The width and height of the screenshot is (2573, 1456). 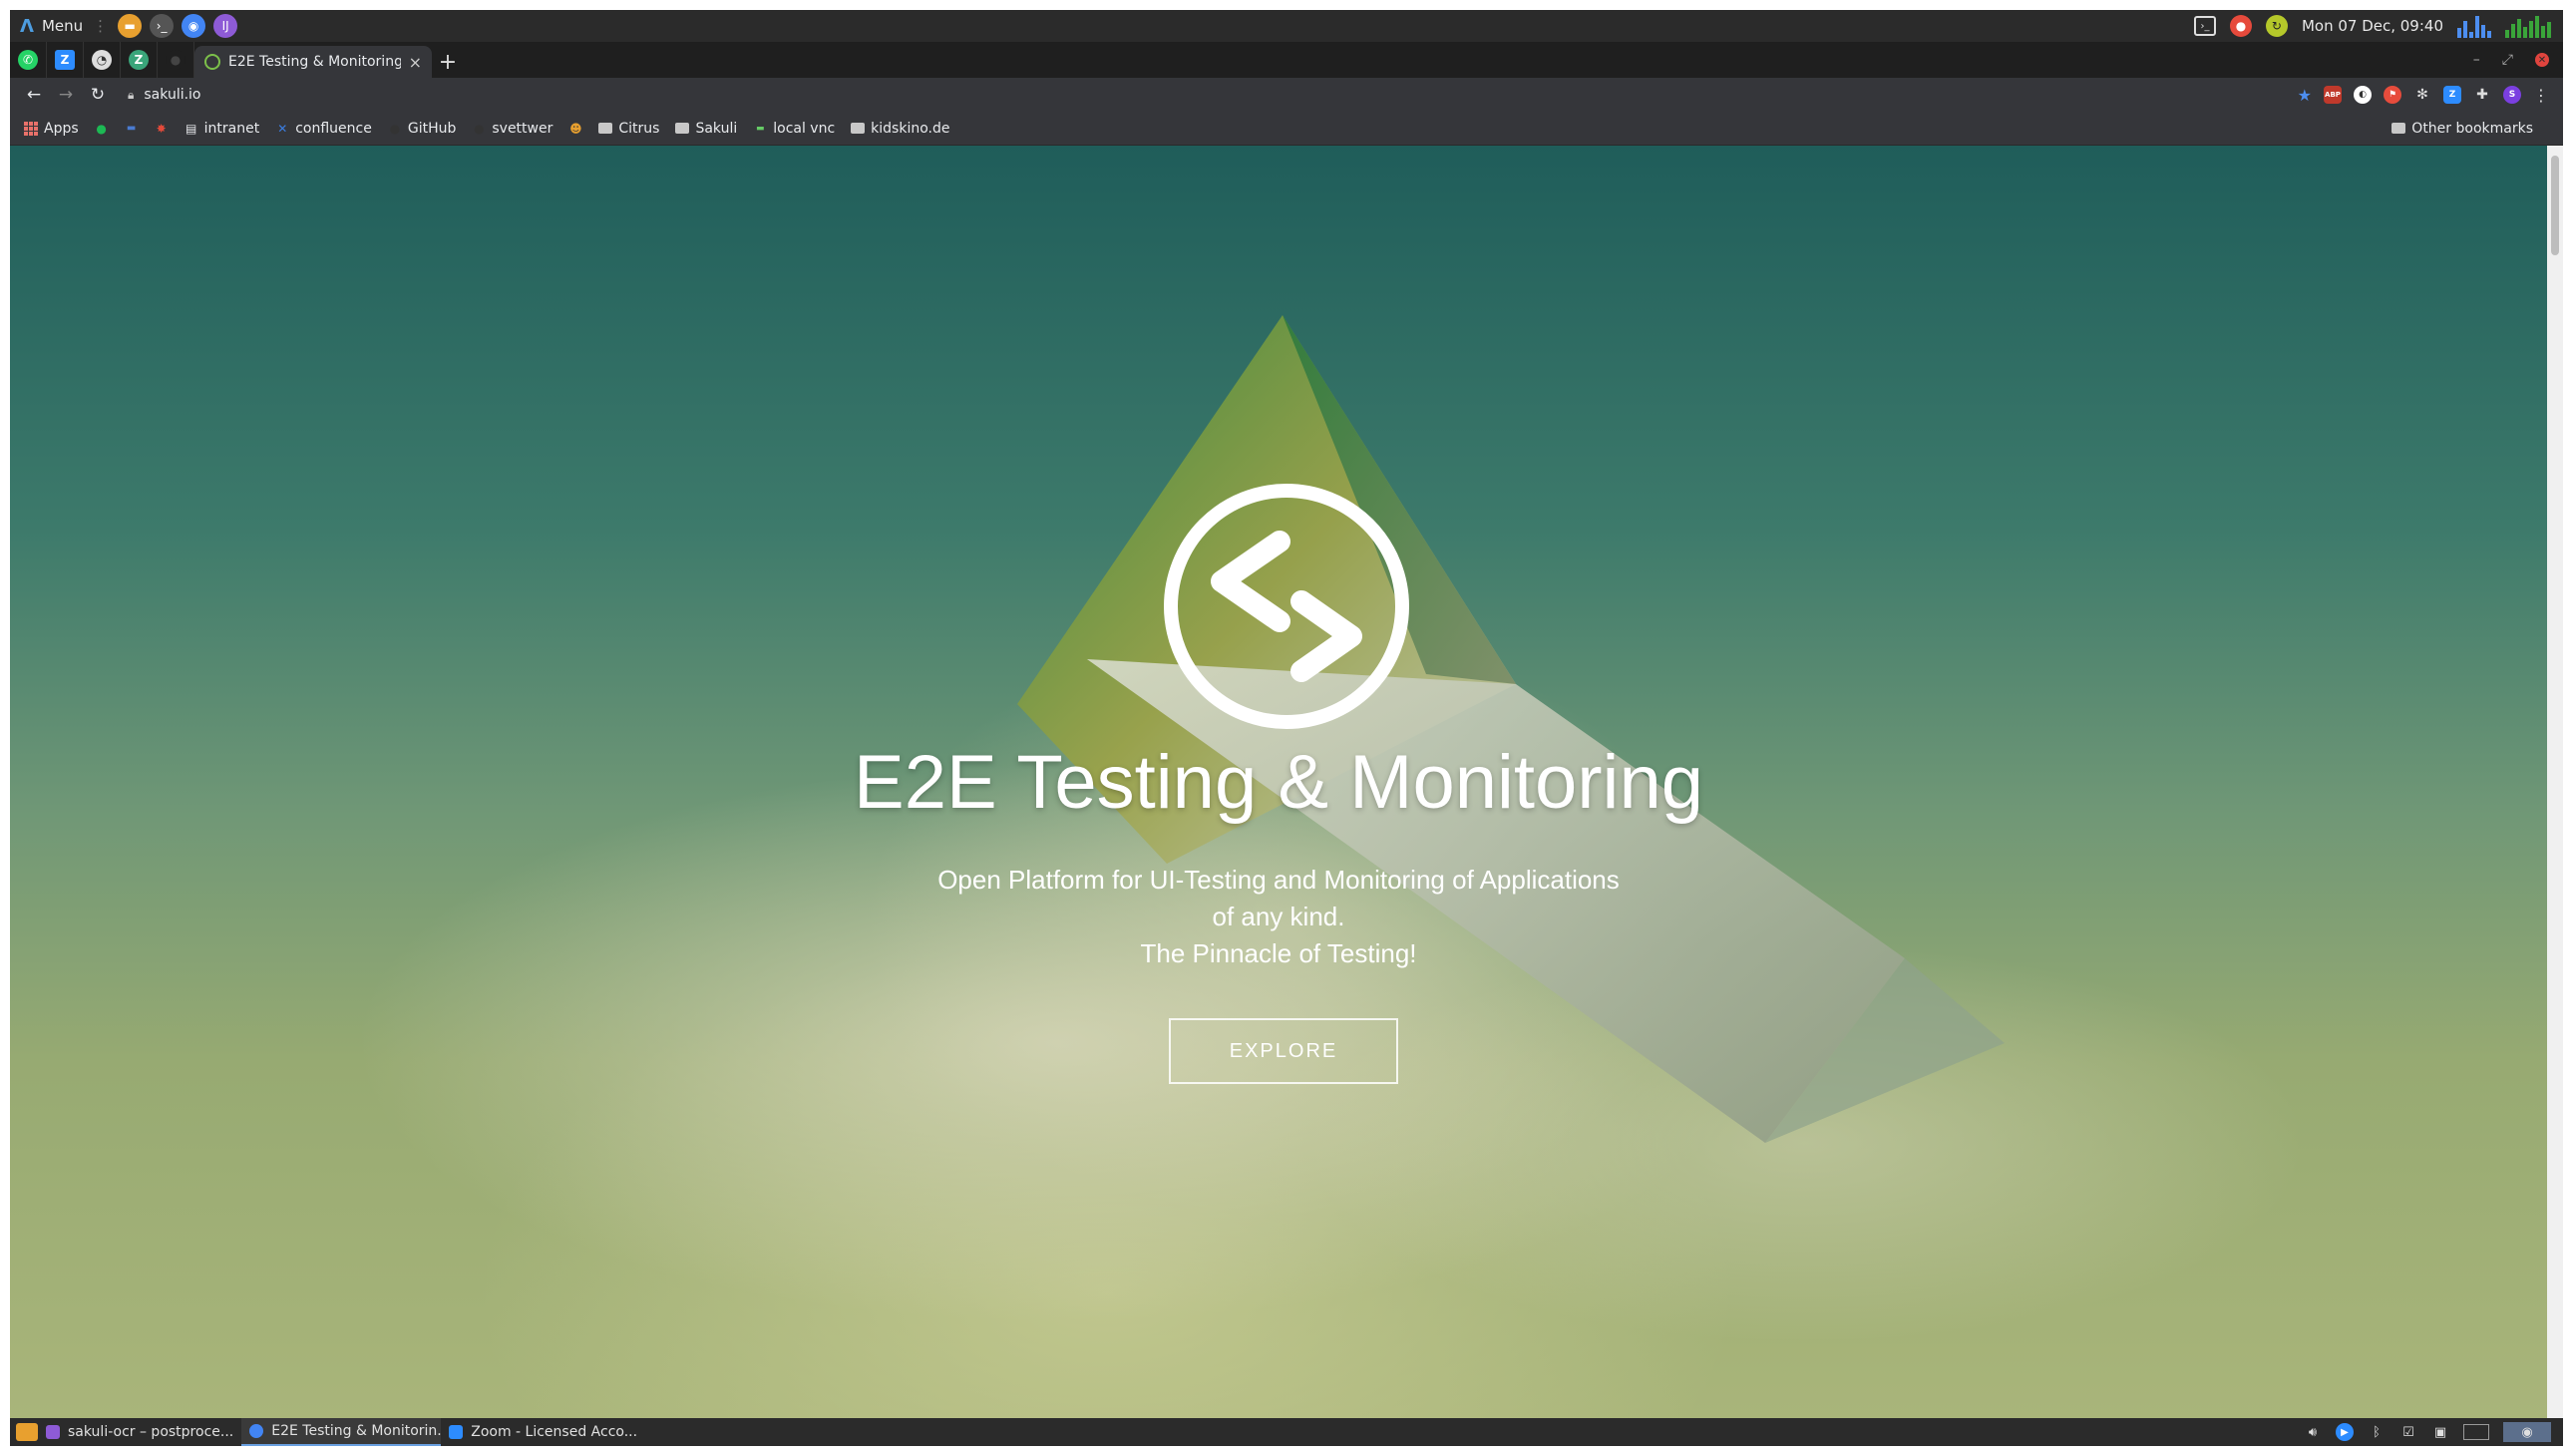 I want to click on clock: Mon 07 Dec, 09:40, so click(x=2372, y=26).